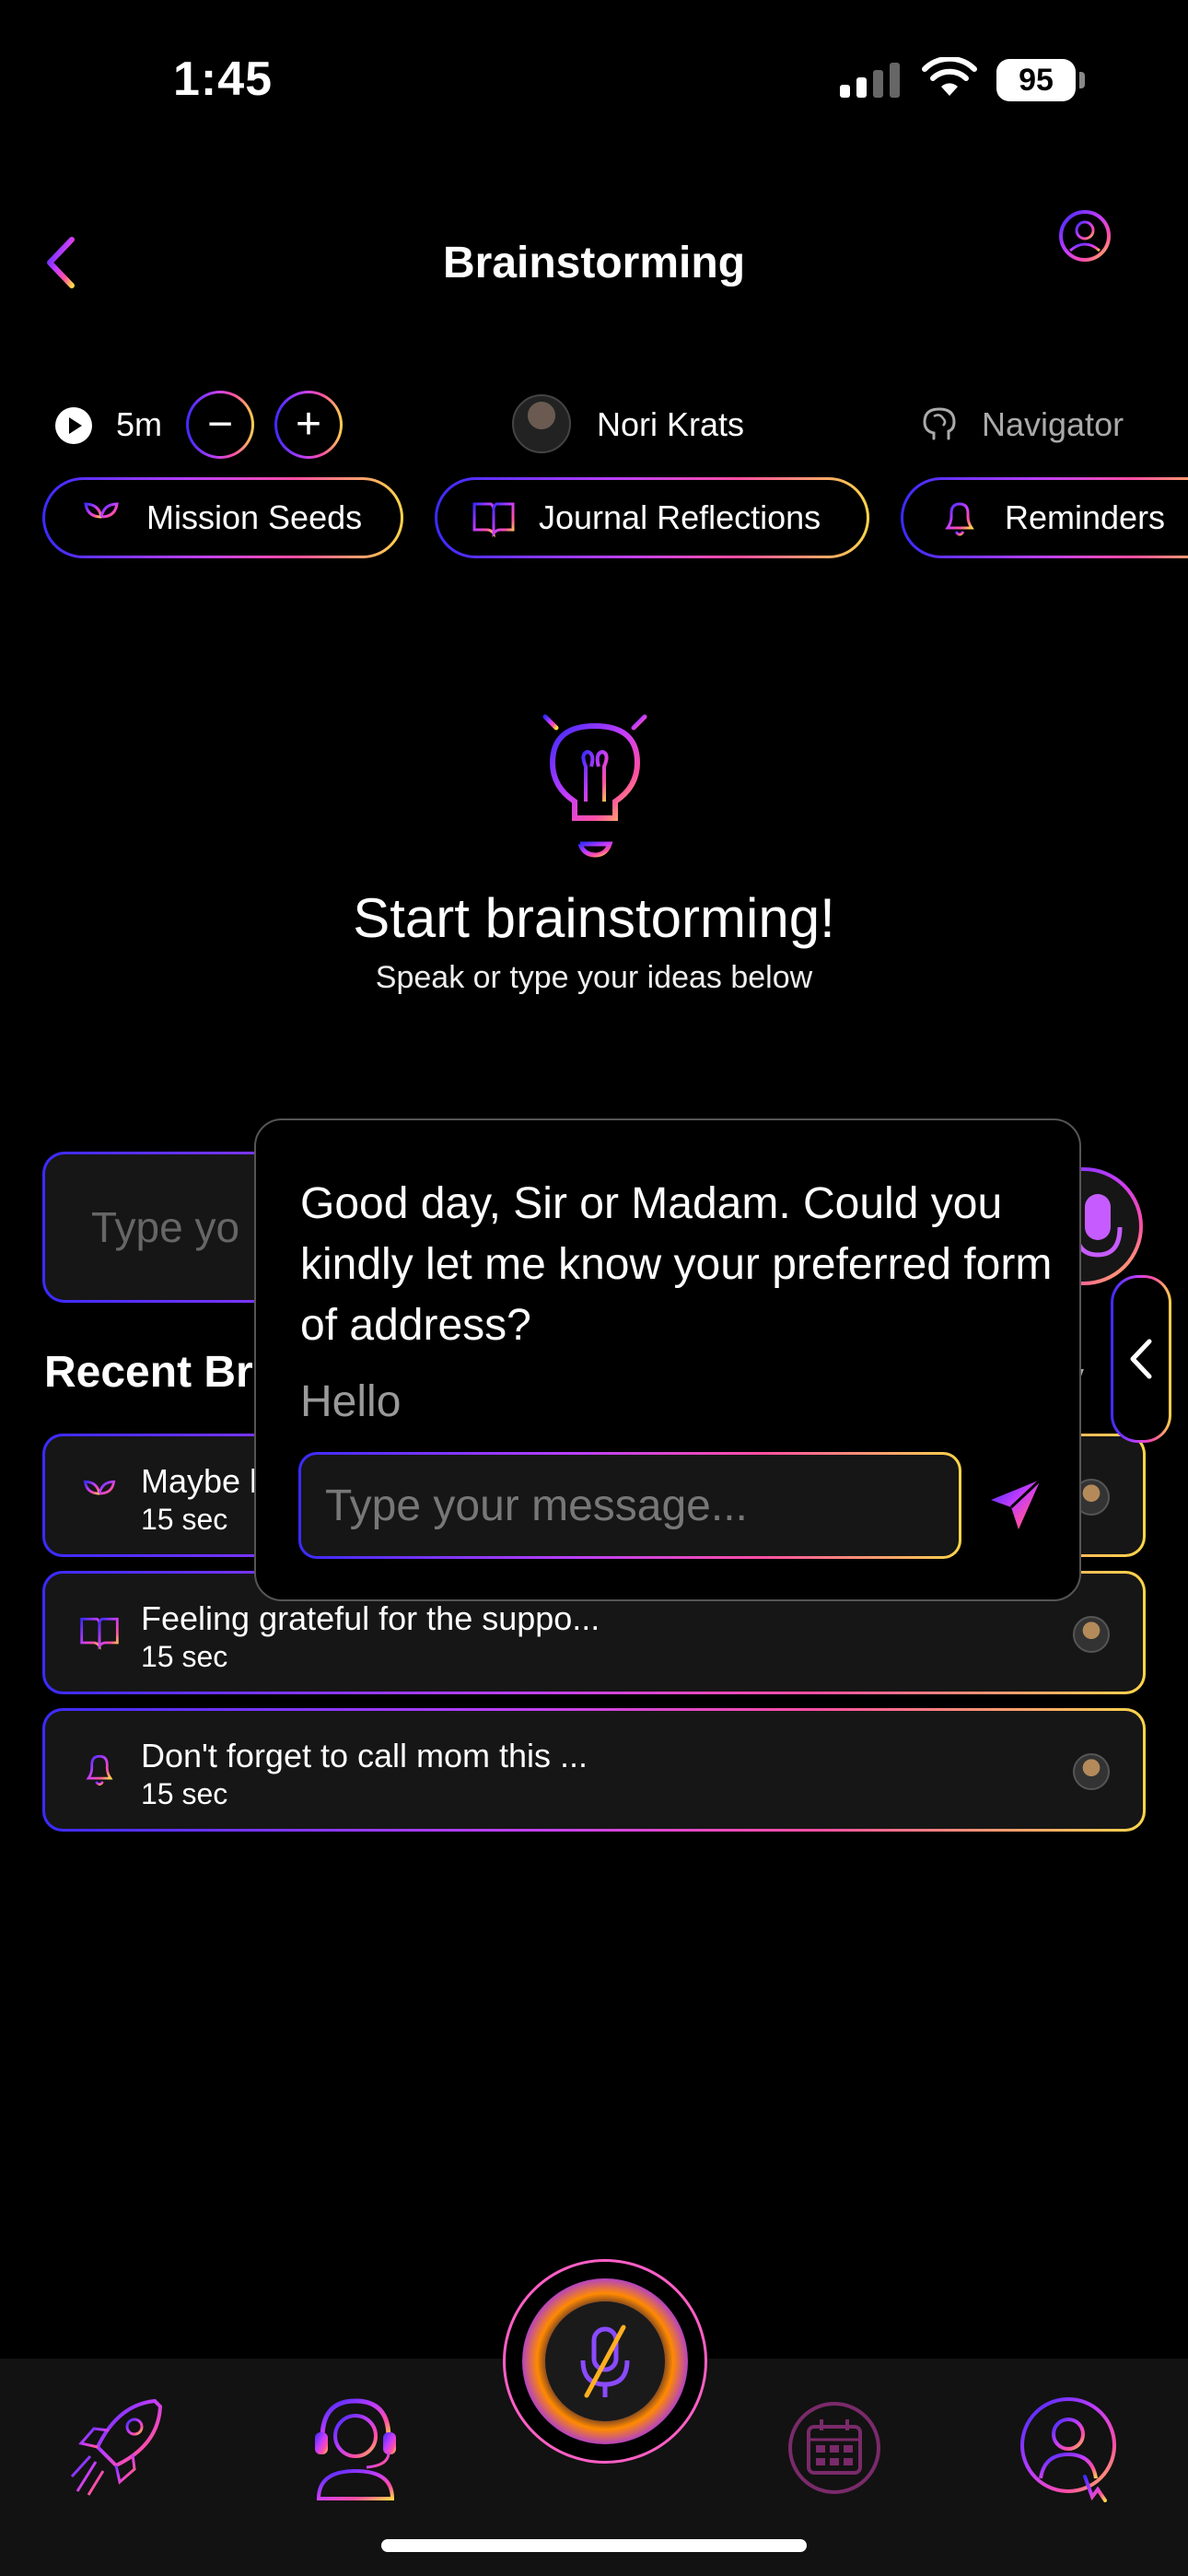 The width and height of the screenshot is (1188, 2576). Describe the element at coordinates (223, 79) in the screenshot. I see `status-time: 1:45` at that location.